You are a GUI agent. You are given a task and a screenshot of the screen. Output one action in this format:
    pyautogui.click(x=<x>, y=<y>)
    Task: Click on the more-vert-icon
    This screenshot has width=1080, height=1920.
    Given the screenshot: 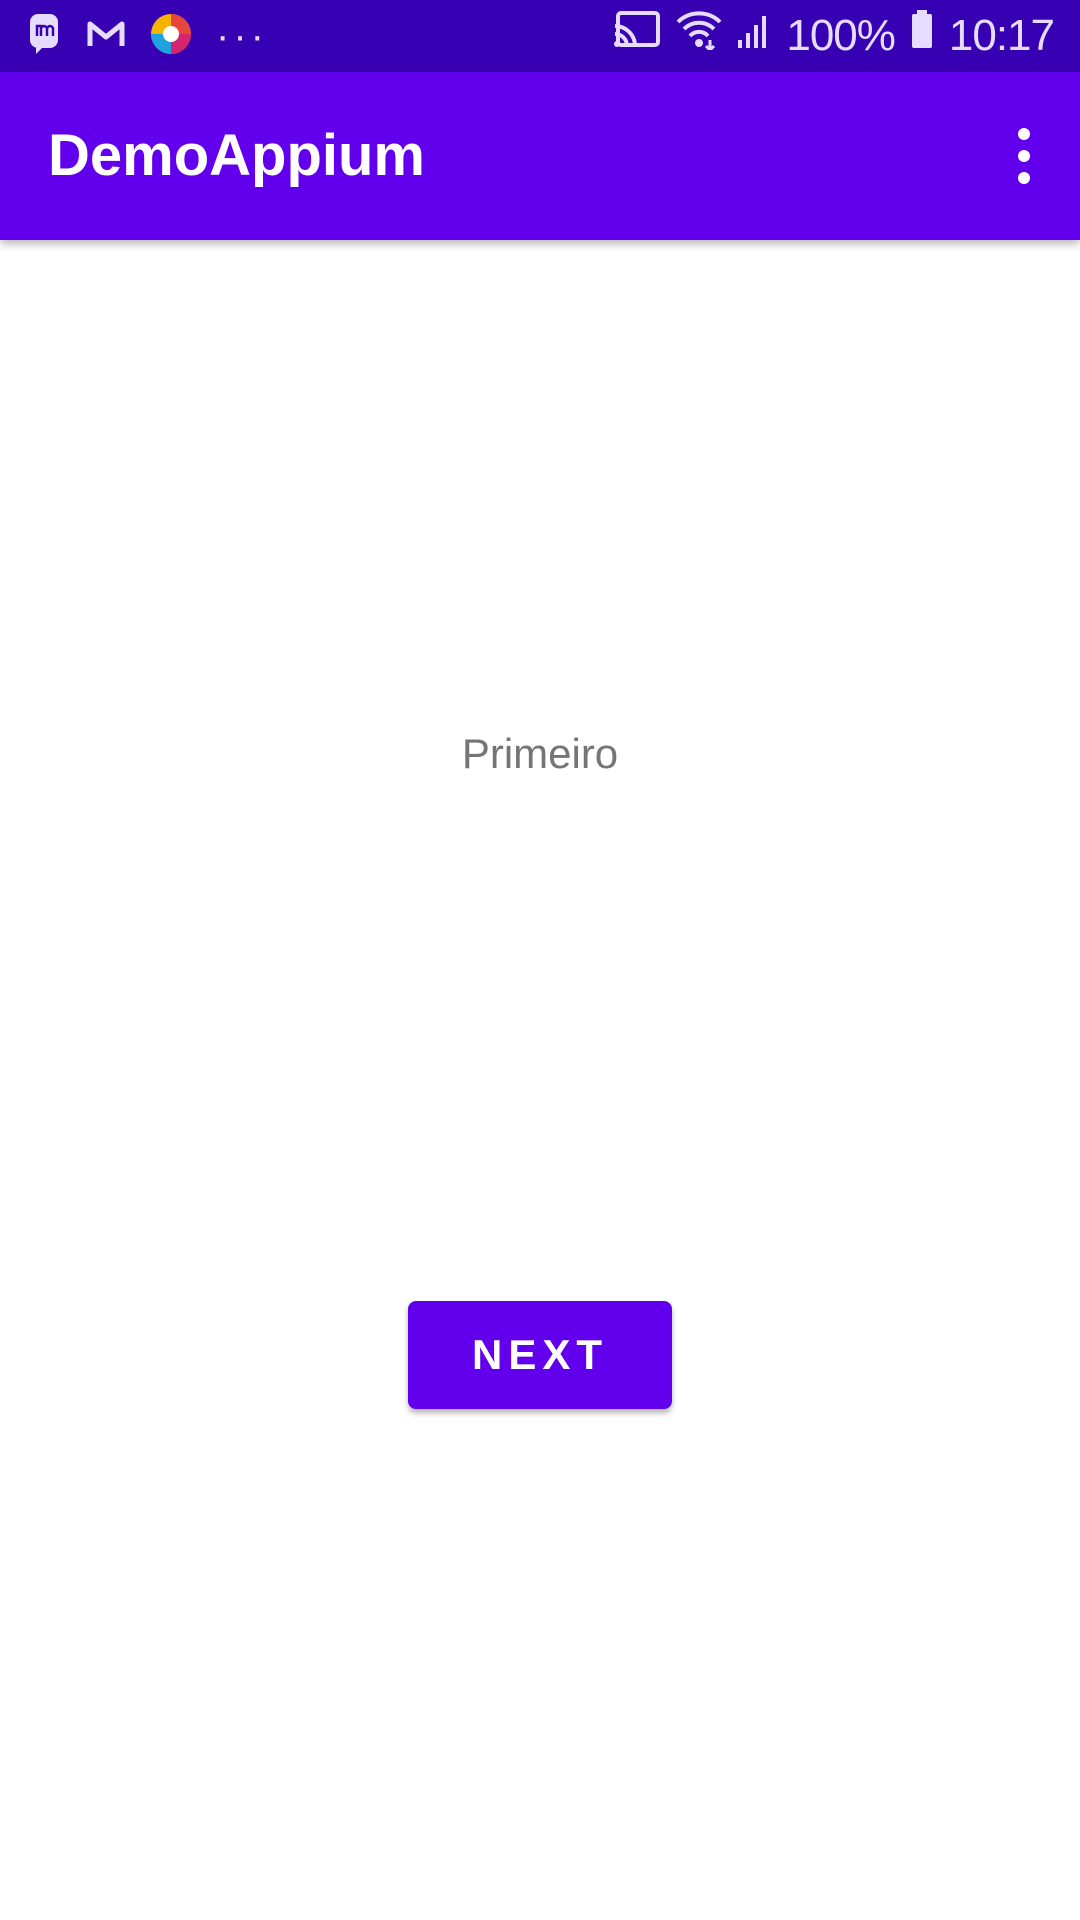 What is the action you would take?
    pyautogui.click(x=1024, y=156)
    